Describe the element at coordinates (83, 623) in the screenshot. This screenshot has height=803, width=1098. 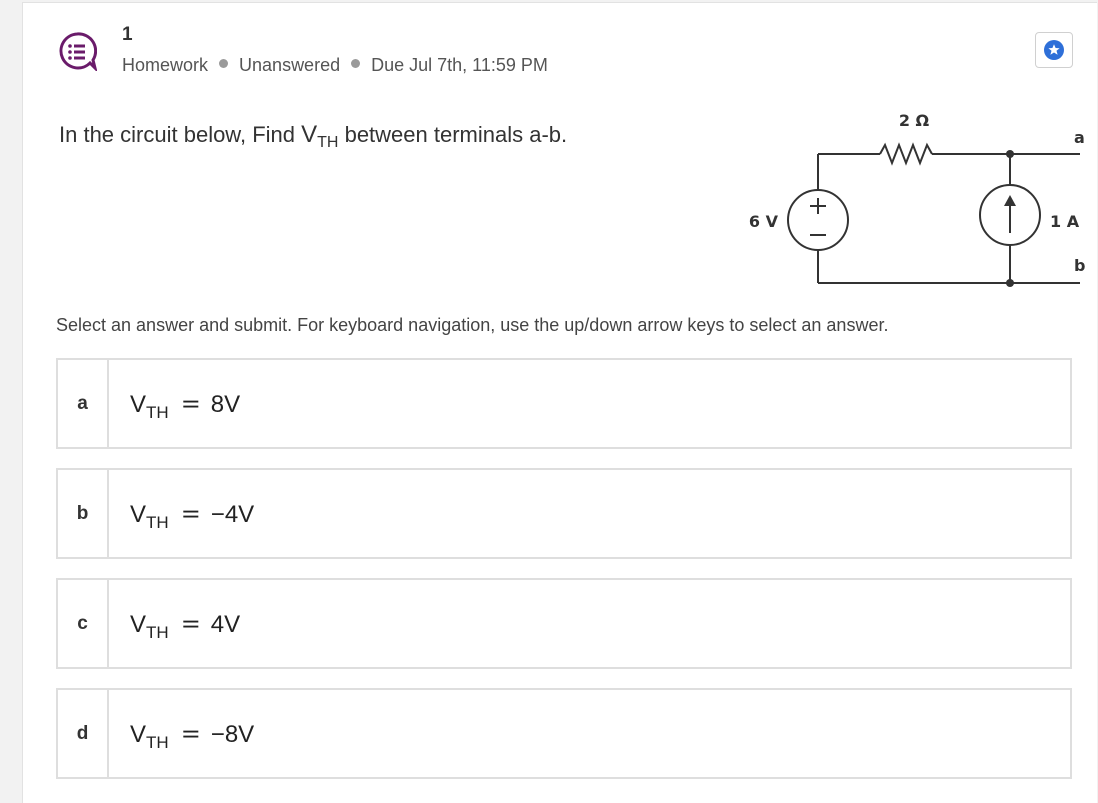
I see `option-letter: c` at that location.